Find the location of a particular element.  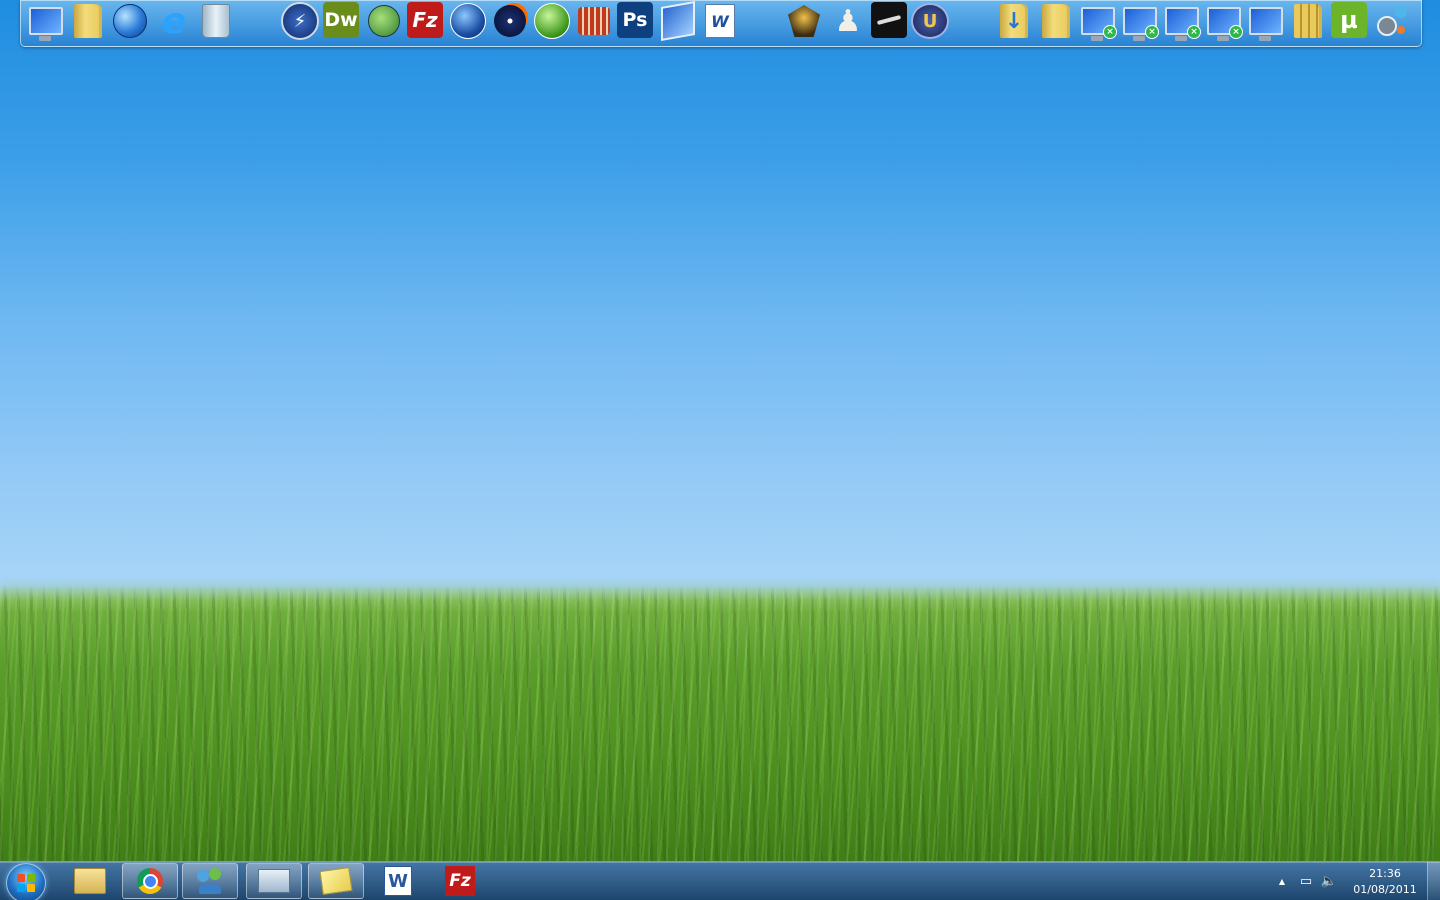

sticky-folder-icon is located at coordinates (336, 881).